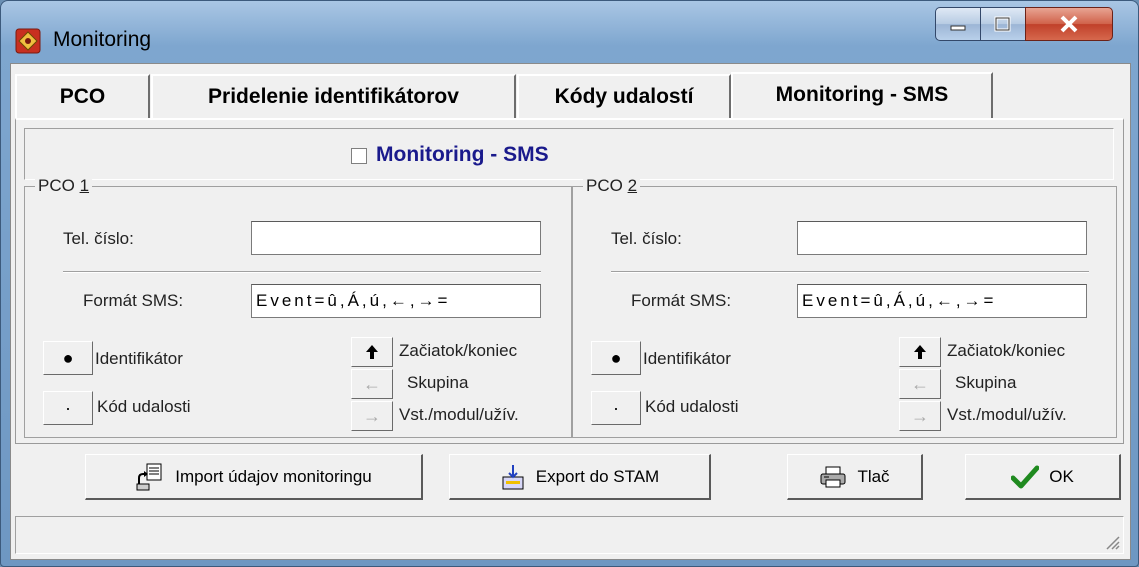  What do you see at coordinates (646, 238) in the screenshot?
I see `pco-2-tel-label: Tel. číslo:` at bounding box center [646, 238].